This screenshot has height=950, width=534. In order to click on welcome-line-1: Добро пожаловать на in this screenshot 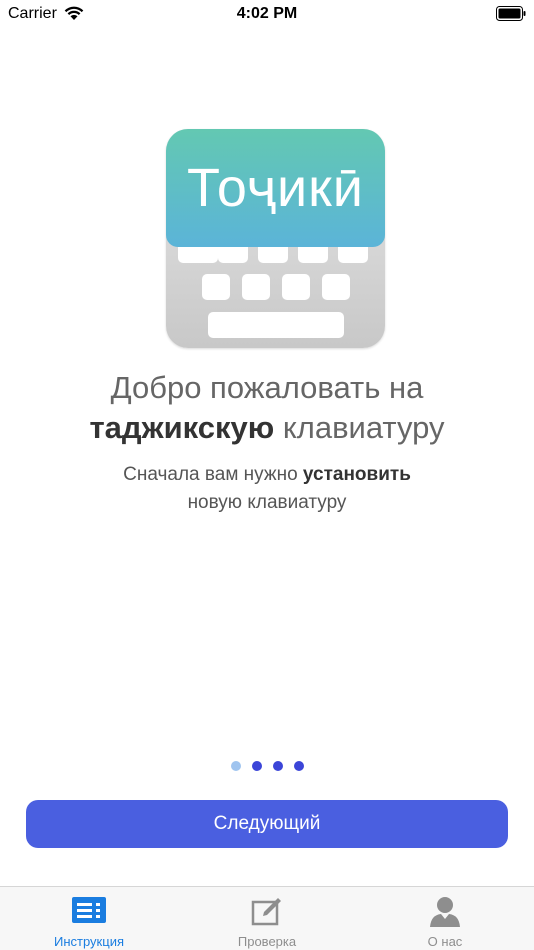, I will do `click(267, 387)`.